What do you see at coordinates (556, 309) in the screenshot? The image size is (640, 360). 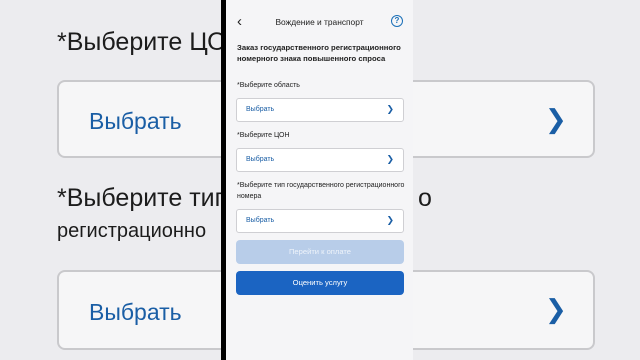 I see `bg-chevron-right-icon-bottom: ❯` at bounding box center [556, 309].